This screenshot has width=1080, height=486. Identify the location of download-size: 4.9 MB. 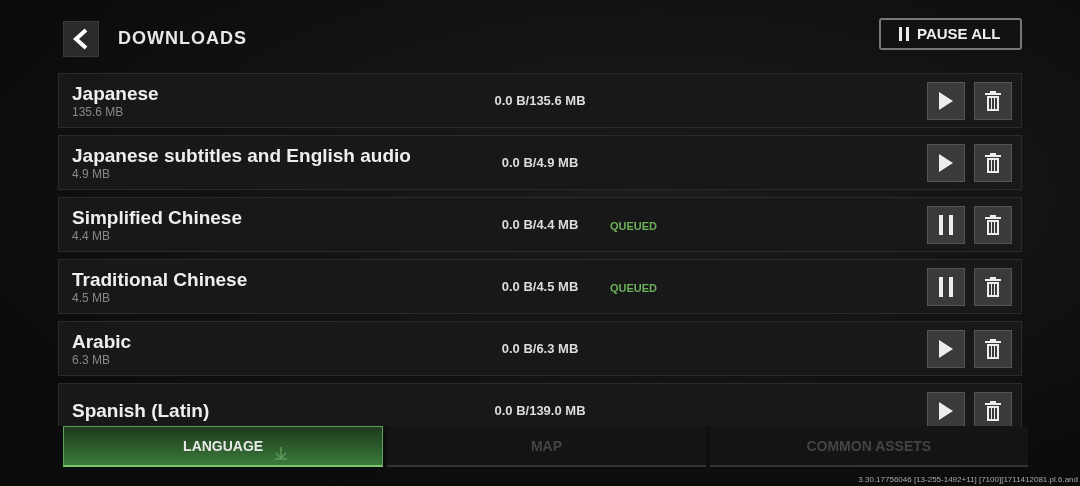
(91, 173).